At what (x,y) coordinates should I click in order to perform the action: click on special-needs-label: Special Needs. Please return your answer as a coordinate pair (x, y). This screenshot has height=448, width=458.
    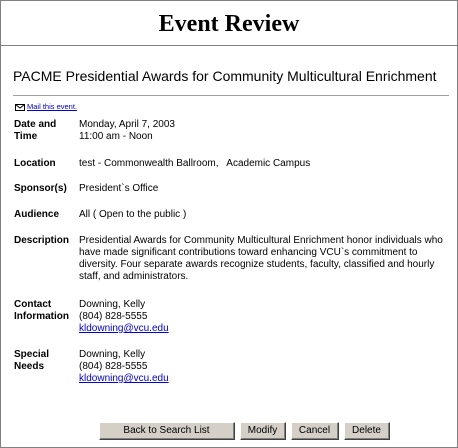
    Looking at the image, I should click on (45, 361).